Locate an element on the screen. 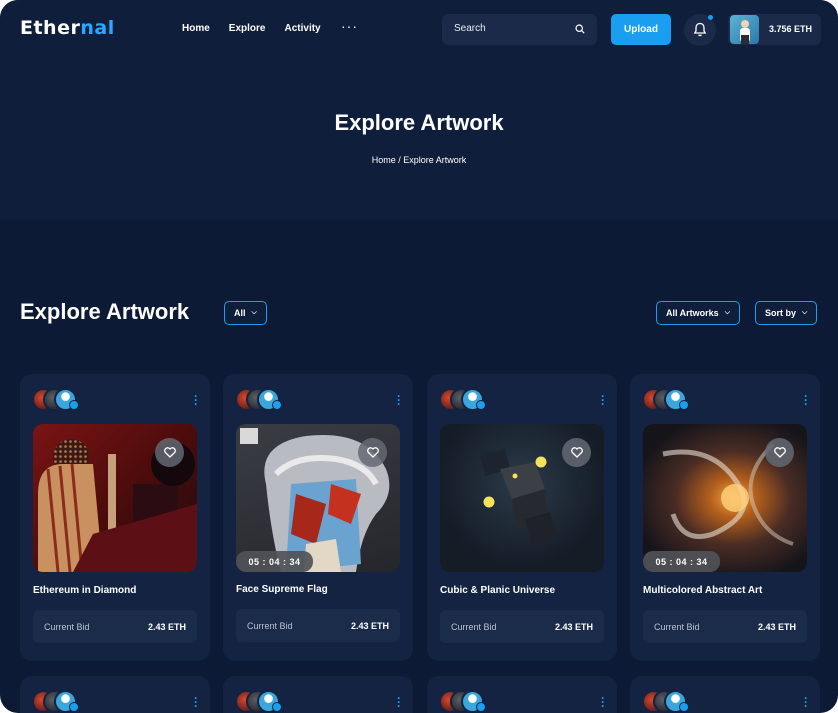 This screenshot has width=838, height=713. artwork-title: Ethereum in Diamond is located at coordinates (84, 590).